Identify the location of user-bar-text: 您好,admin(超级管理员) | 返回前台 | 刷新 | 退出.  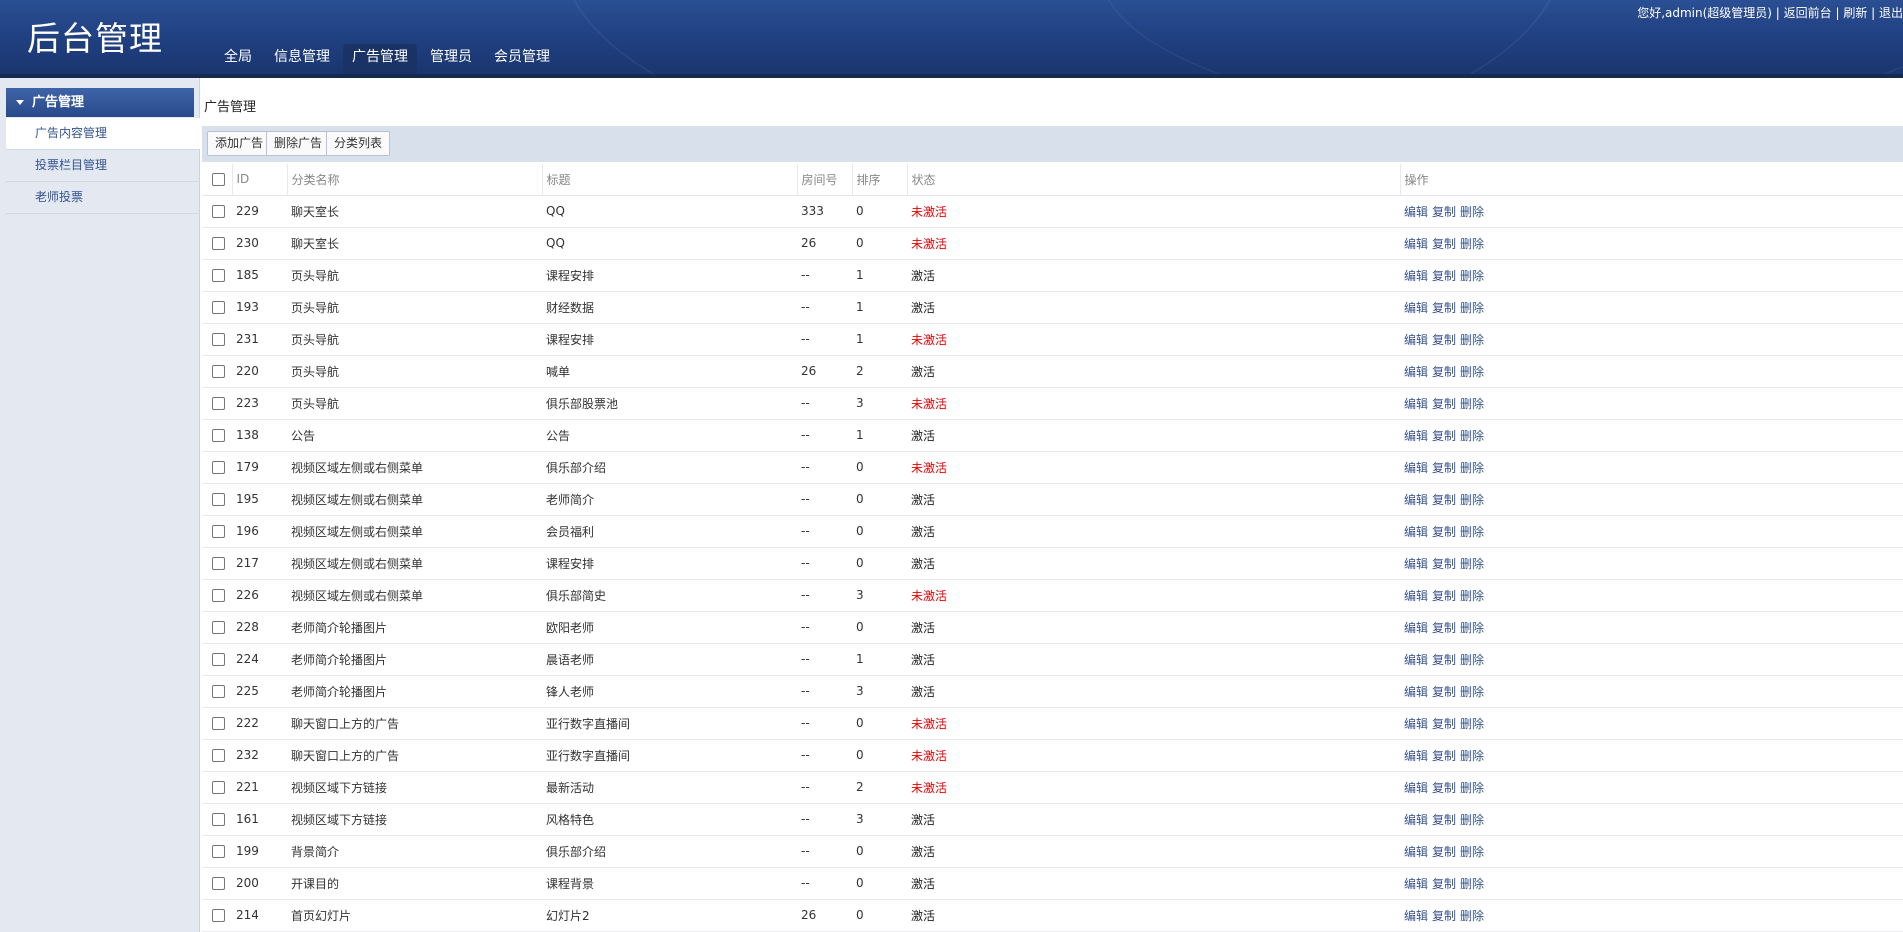
(1770, 13).